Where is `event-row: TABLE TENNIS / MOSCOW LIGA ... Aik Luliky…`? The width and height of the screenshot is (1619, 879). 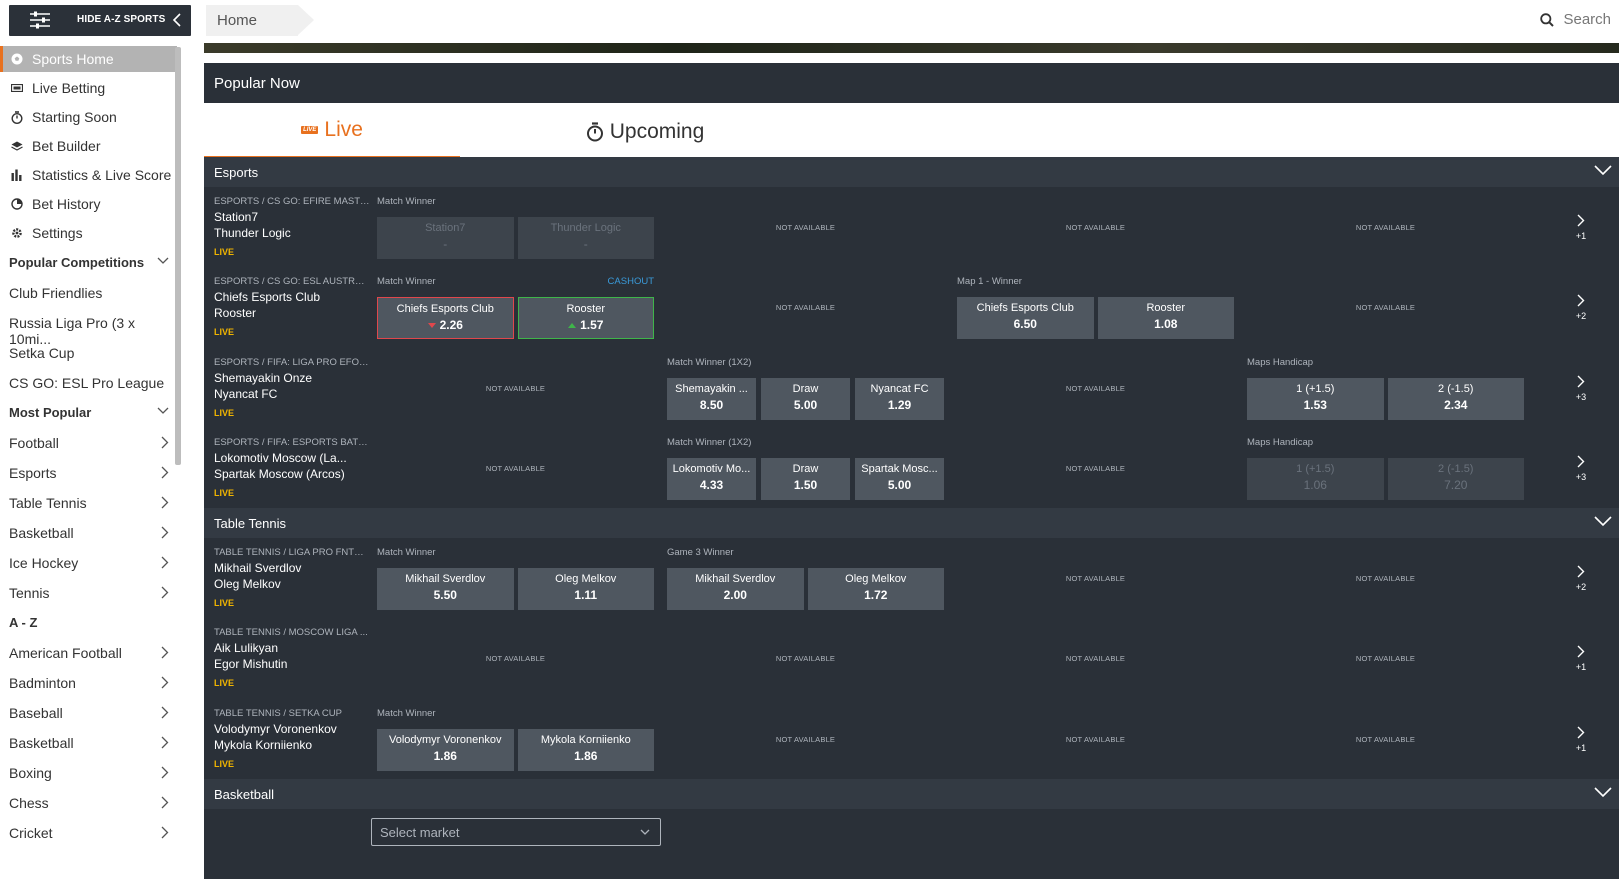
event-row: TABLE TENNIS / MOSCOW LIGA ... Aik Luliky… is located at coordinates (911, 658).